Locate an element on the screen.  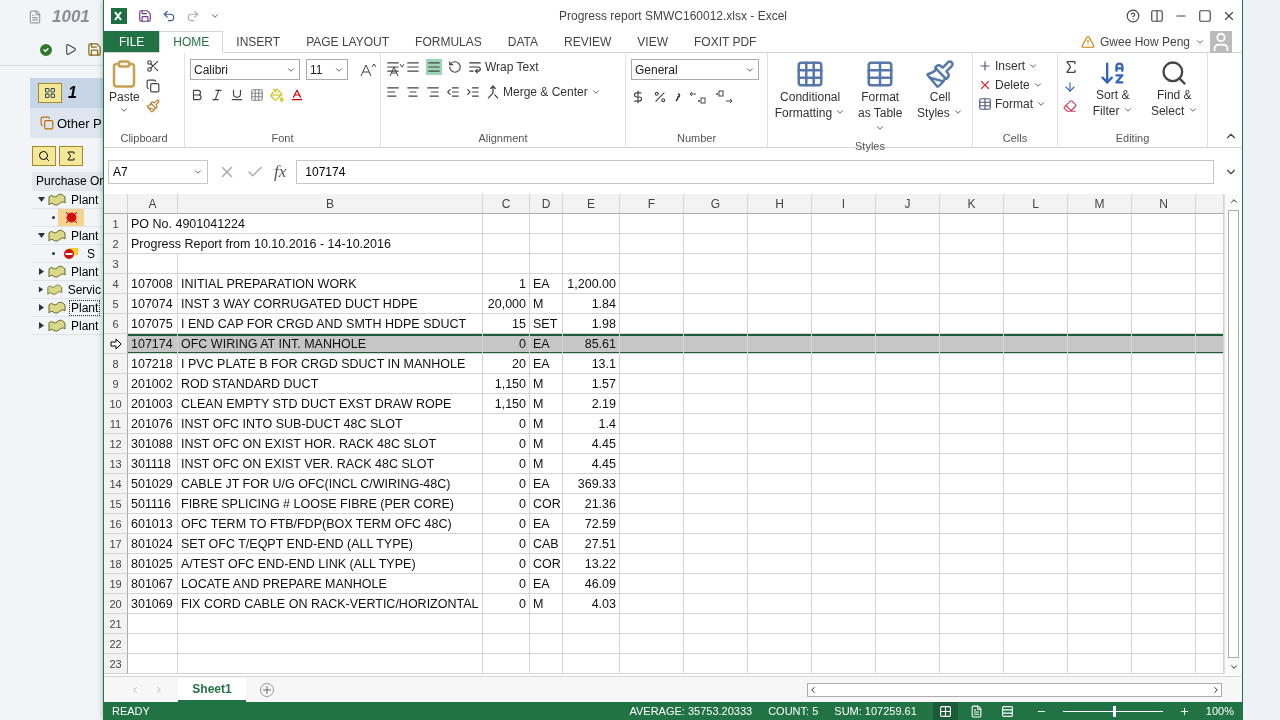
row-header: 18 is located at coordinates (116, 564).